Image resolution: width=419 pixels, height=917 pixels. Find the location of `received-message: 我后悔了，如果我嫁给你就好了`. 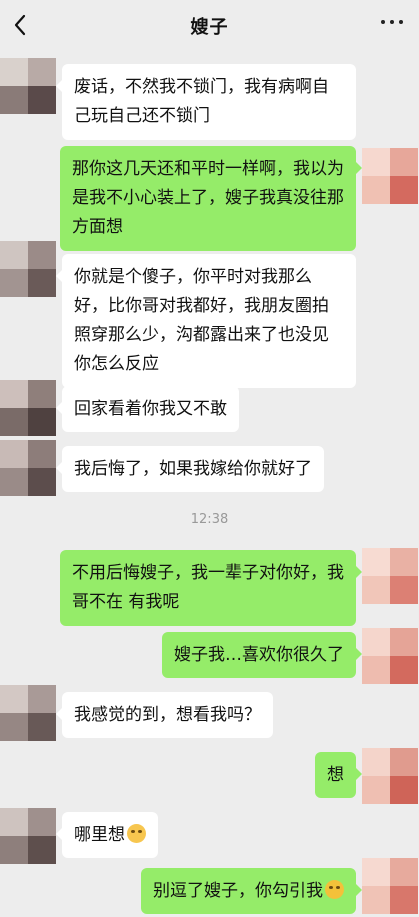

received-message: 我后悔了，如果我嫁给你就好了 is located at coordinates (190, 469).